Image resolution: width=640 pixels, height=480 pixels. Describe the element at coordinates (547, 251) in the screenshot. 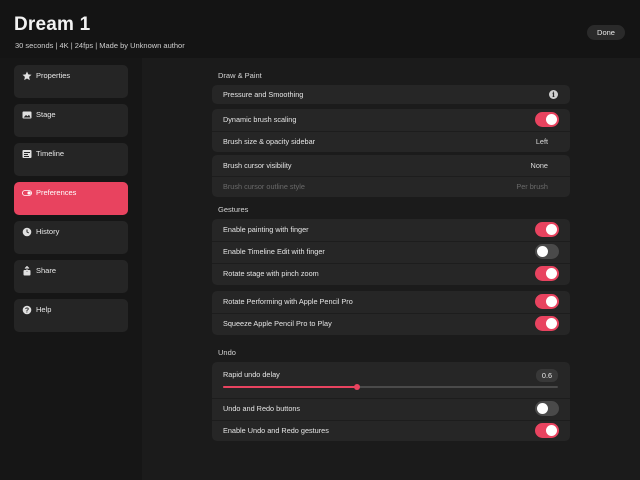

I see `timeline-edit-toggle` at that location.